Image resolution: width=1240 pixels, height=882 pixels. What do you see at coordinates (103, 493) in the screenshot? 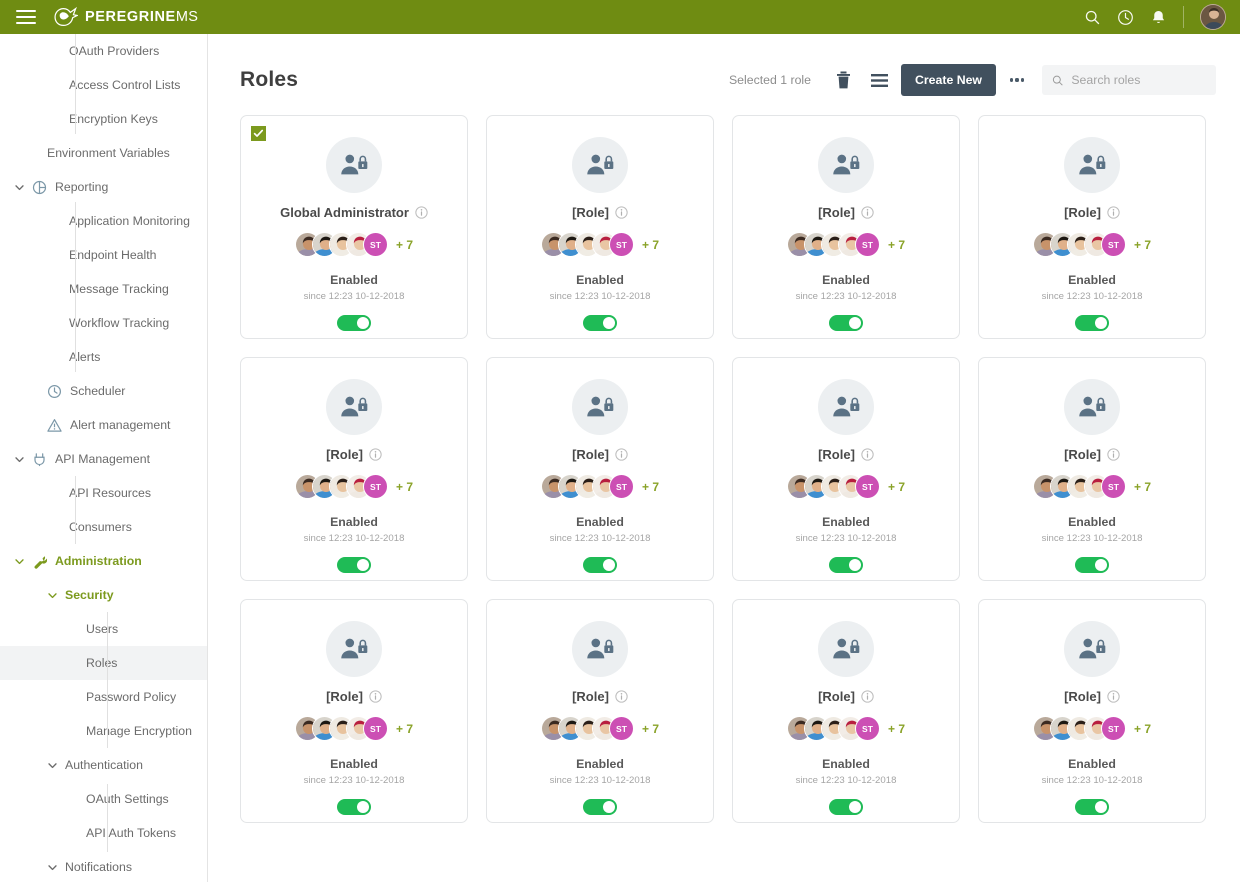
I see `sidebar-item-api-resources: API Resources` at bounding box center [103, 493].